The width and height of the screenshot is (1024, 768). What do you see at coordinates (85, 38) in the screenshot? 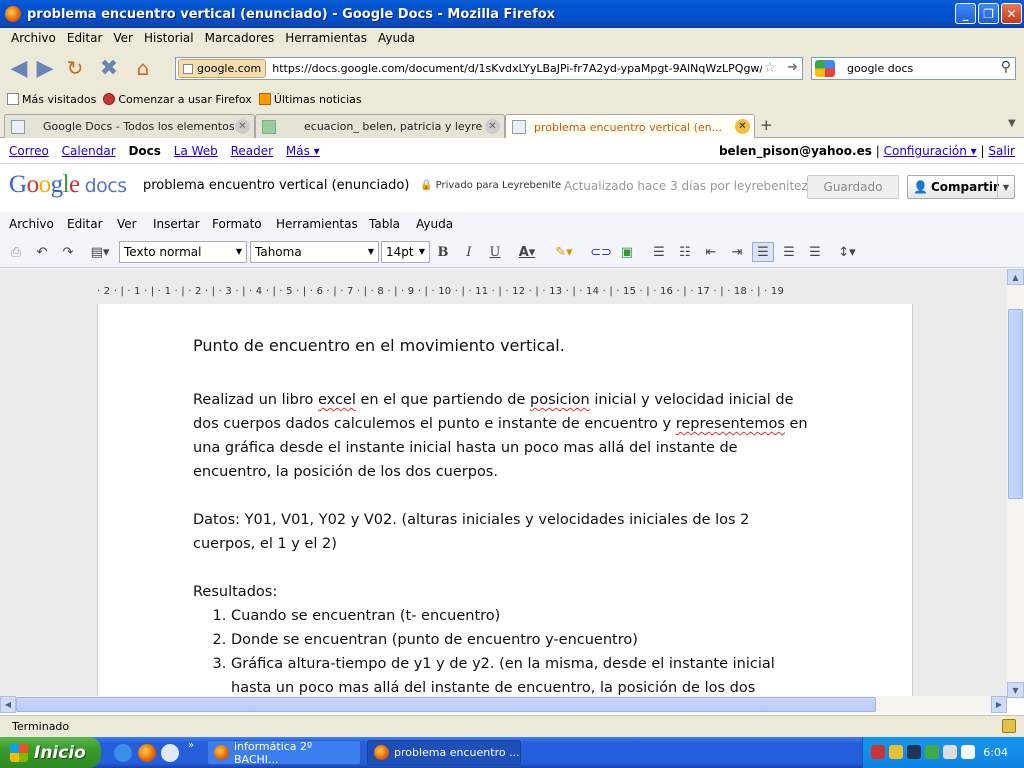
I see `menu-editar: Editar` at bounding box center [85, 38].